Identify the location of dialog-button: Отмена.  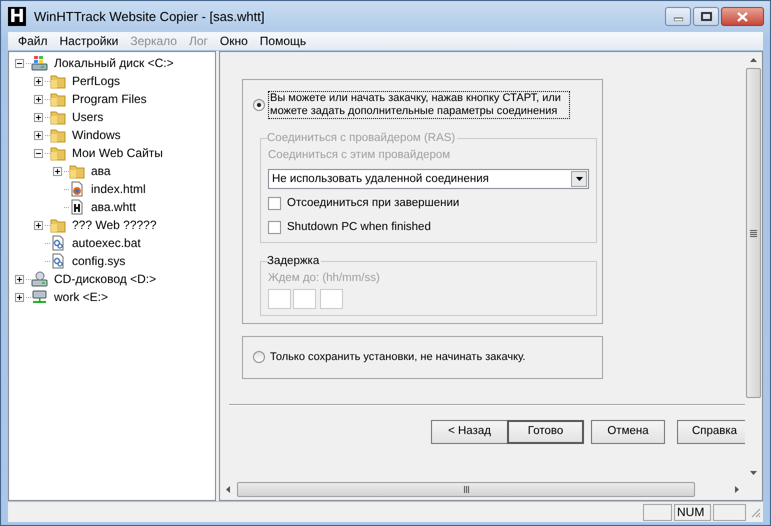
(628, 432).